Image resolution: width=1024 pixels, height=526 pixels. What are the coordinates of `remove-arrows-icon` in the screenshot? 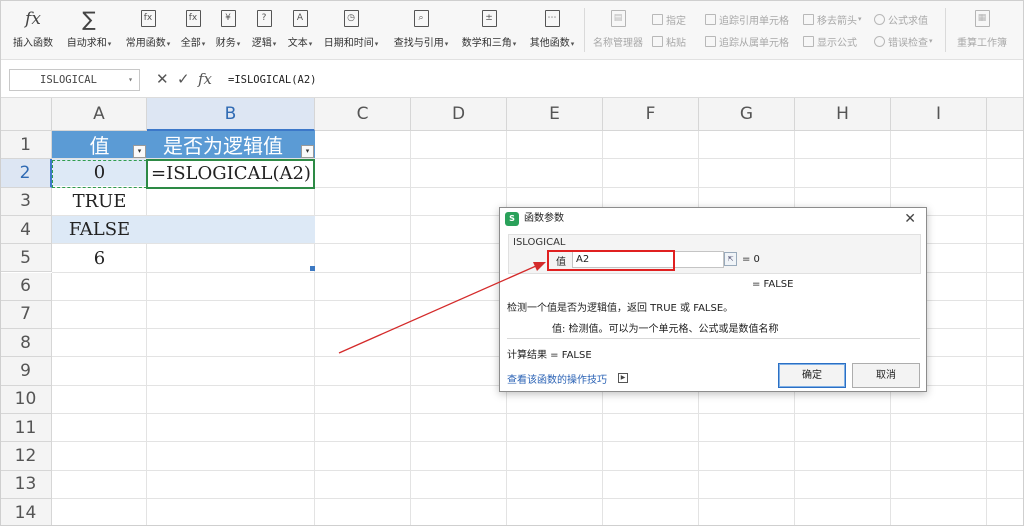 It's located at (808, 19).